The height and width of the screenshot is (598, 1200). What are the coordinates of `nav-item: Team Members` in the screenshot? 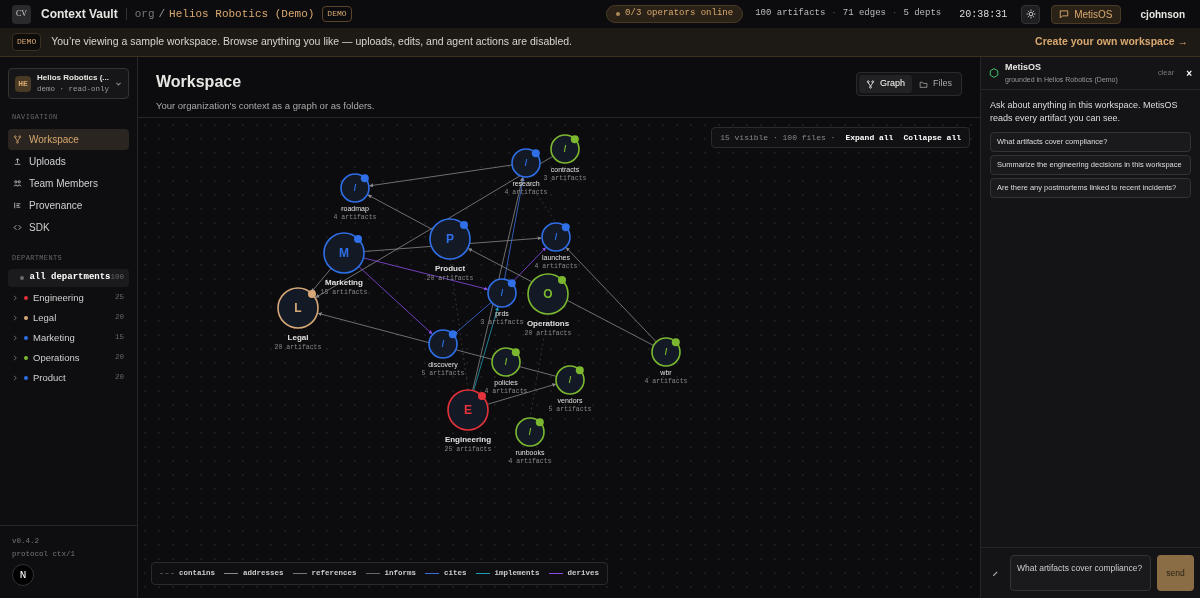 It's located at (68, 183).